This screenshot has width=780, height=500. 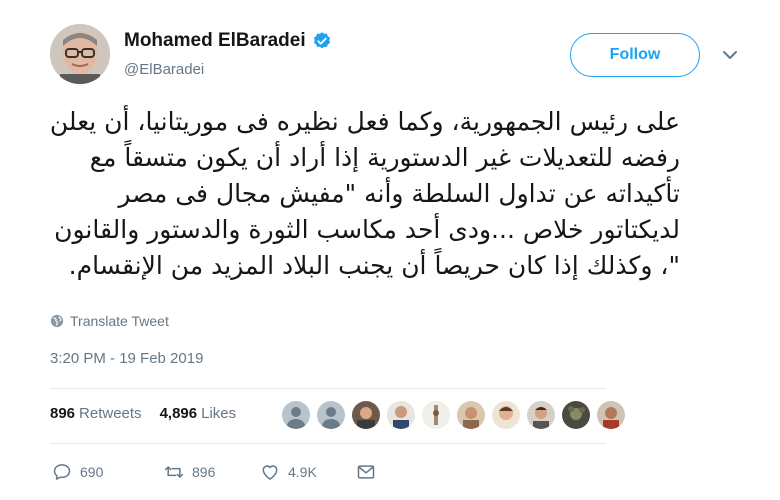 I want to click on like-count: 4.9K, so click(x=302, y=472).